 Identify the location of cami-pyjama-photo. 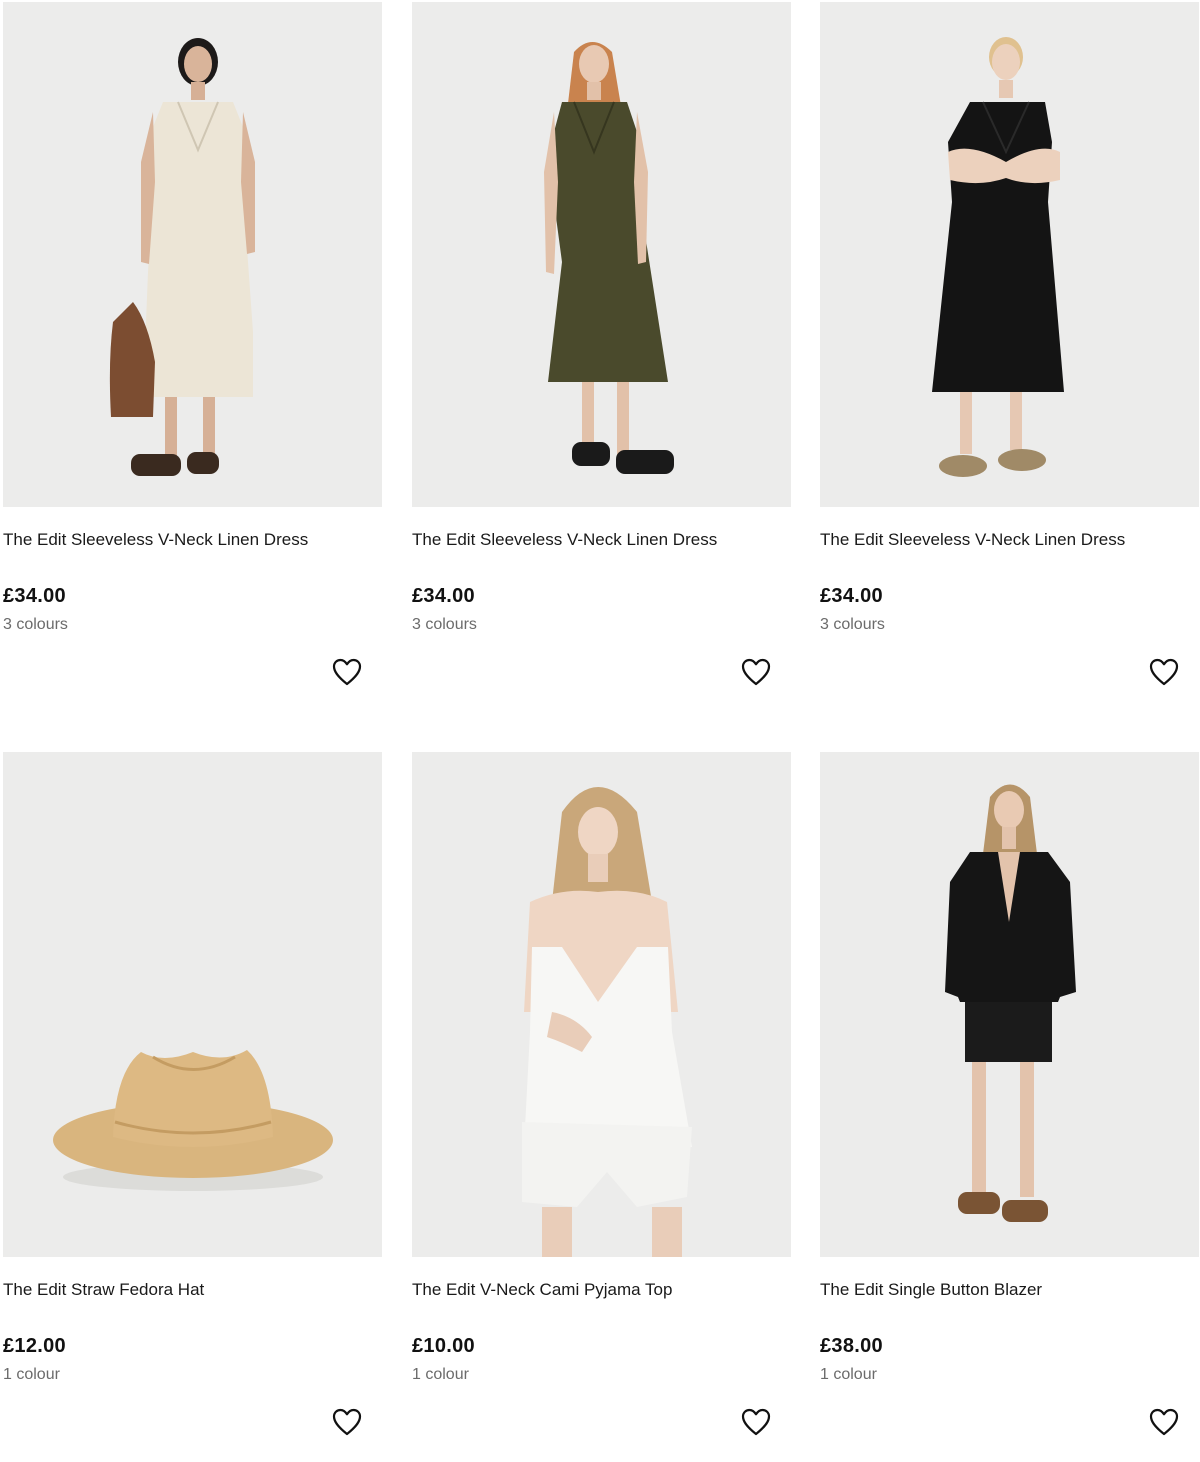
(601, 1004).